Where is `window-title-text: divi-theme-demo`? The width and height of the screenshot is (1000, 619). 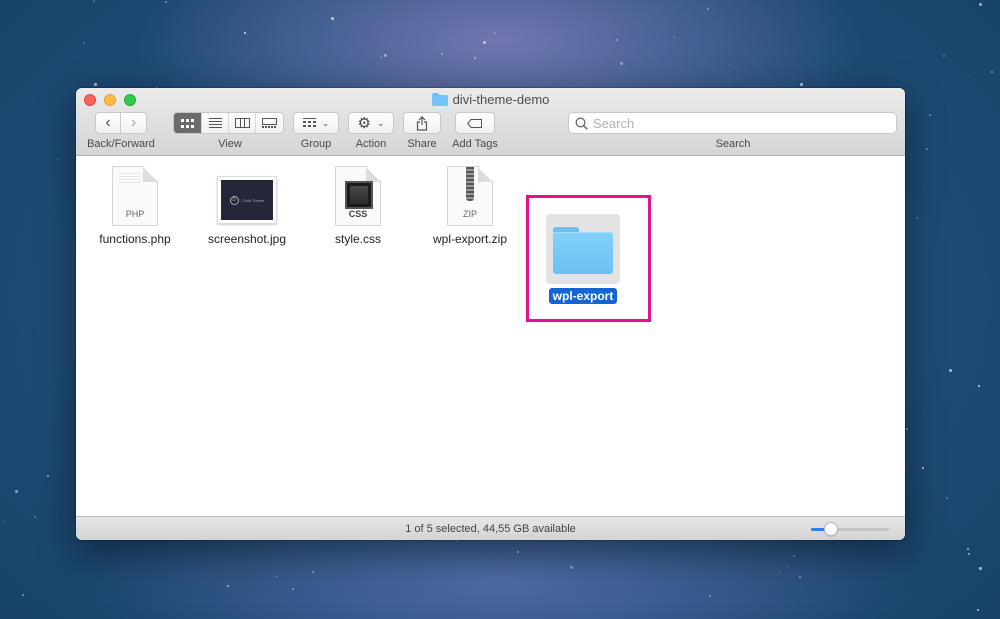
window-title-text: divi-theme-demo is located at coordinates (501, 99).